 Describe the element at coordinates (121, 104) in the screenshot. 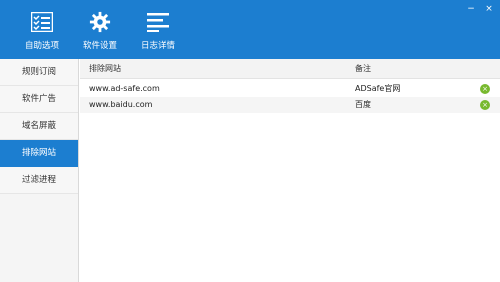

I see `table-cell-site: www.baidu.com` at that location.